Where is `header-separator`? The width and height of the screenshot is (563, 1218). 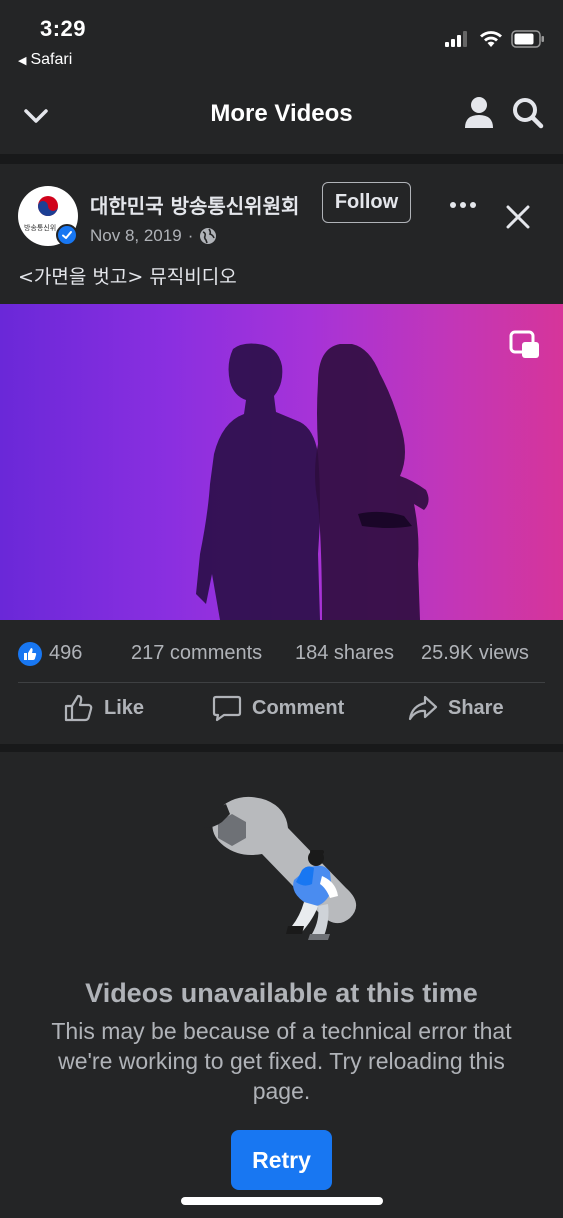 header-separator is located at coordinates (281, 159).